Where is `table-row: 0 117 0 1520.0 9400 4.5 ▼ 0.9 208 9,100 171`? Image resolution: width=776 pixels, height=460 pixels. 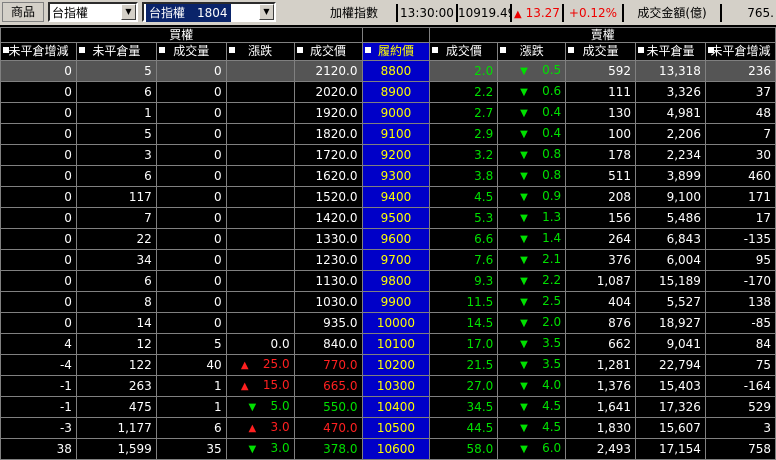 table-row: 0 117 0 1520.0 9400 4.5 ▼ 0.9 208 9,100 171 is located at coordinates (388, 197).